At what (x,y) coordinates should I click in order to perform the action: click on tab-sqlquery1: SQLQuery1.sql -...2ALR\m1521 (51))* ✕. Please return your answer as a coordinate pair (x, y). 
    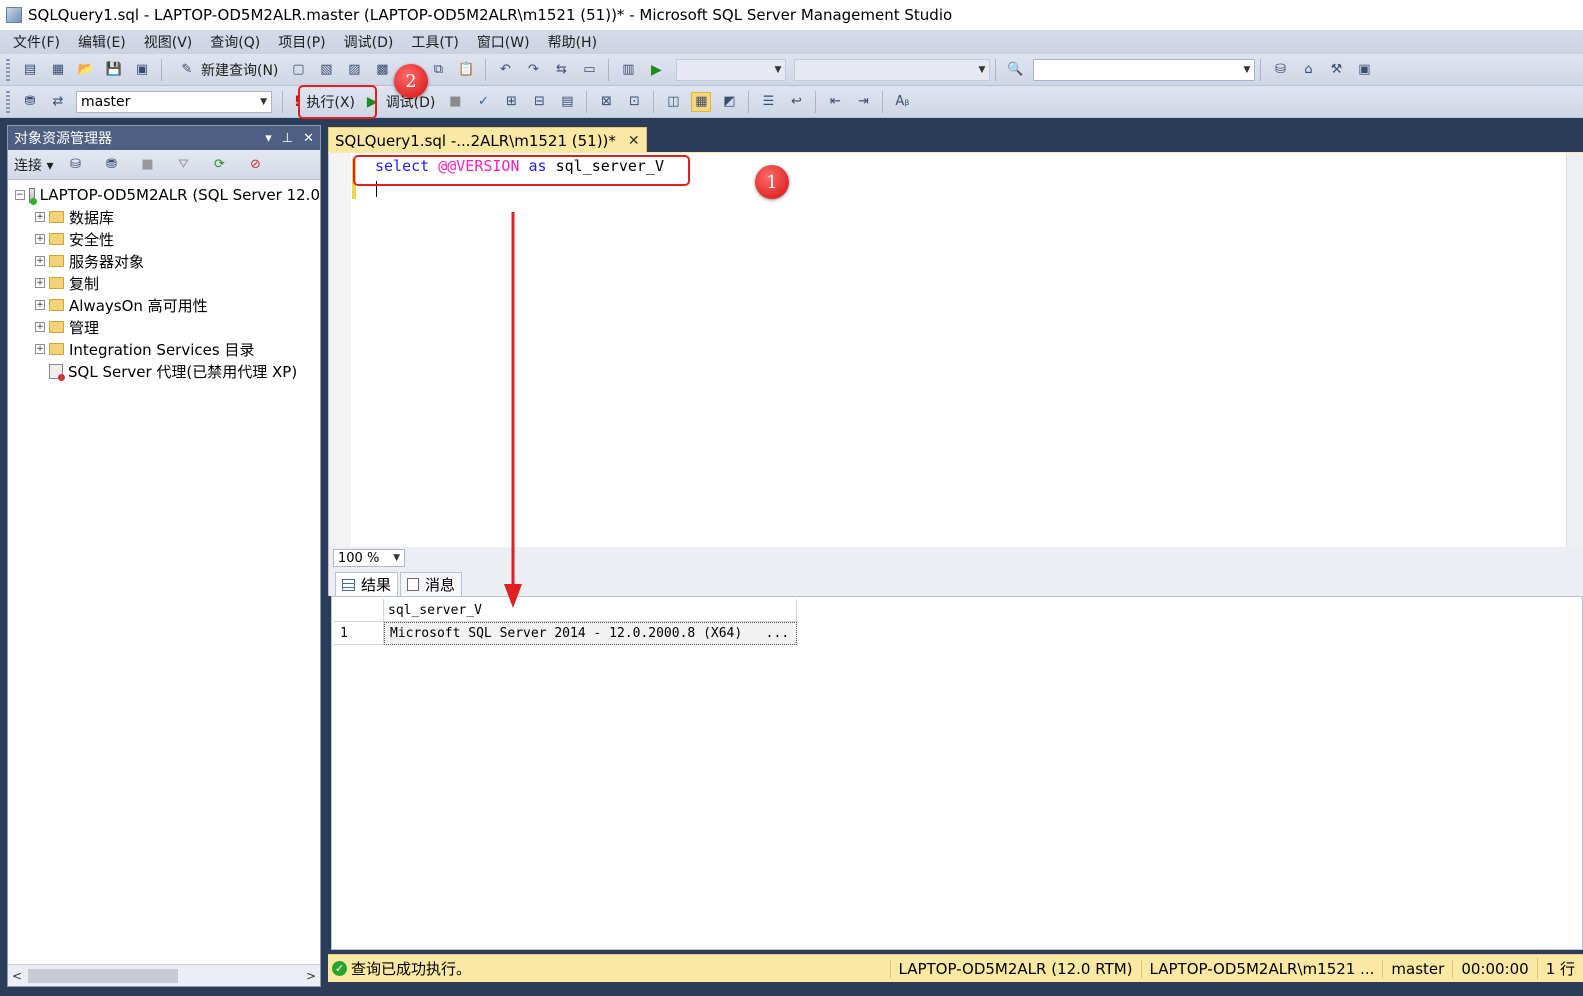
    Looking at the image, I should click on (487, 140).